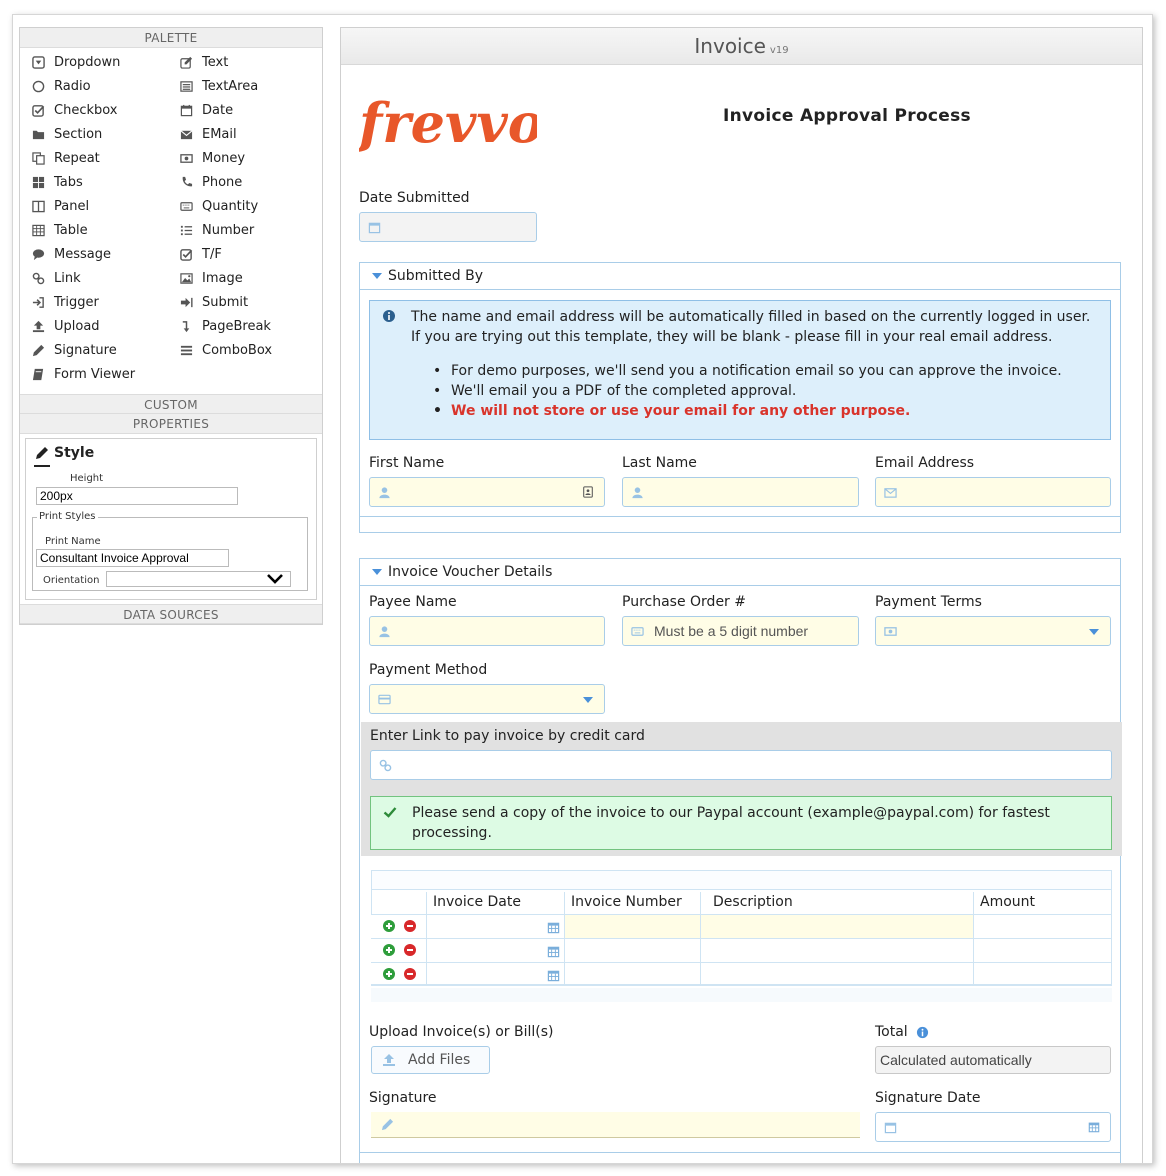 The image size is (1166, 1176). What do you see at coordinates (216, 230) in the screenshot?
I see `palette-item-number: Number` at bounding box center [216, 230].